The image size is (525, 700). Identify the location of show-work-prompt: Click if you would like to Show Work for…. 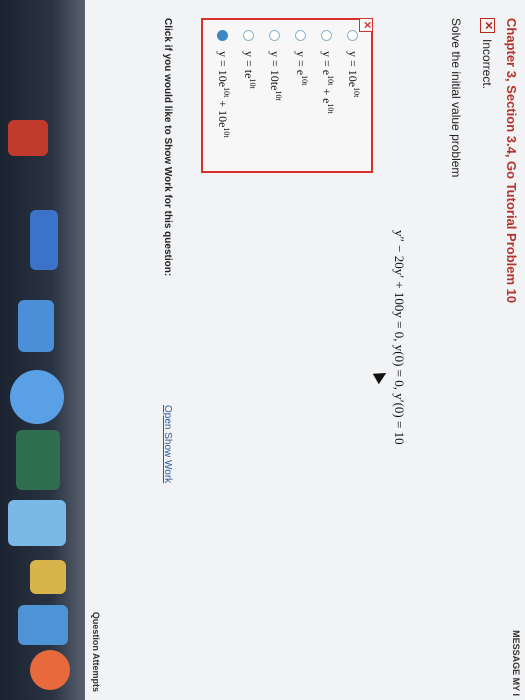
(167, 147).